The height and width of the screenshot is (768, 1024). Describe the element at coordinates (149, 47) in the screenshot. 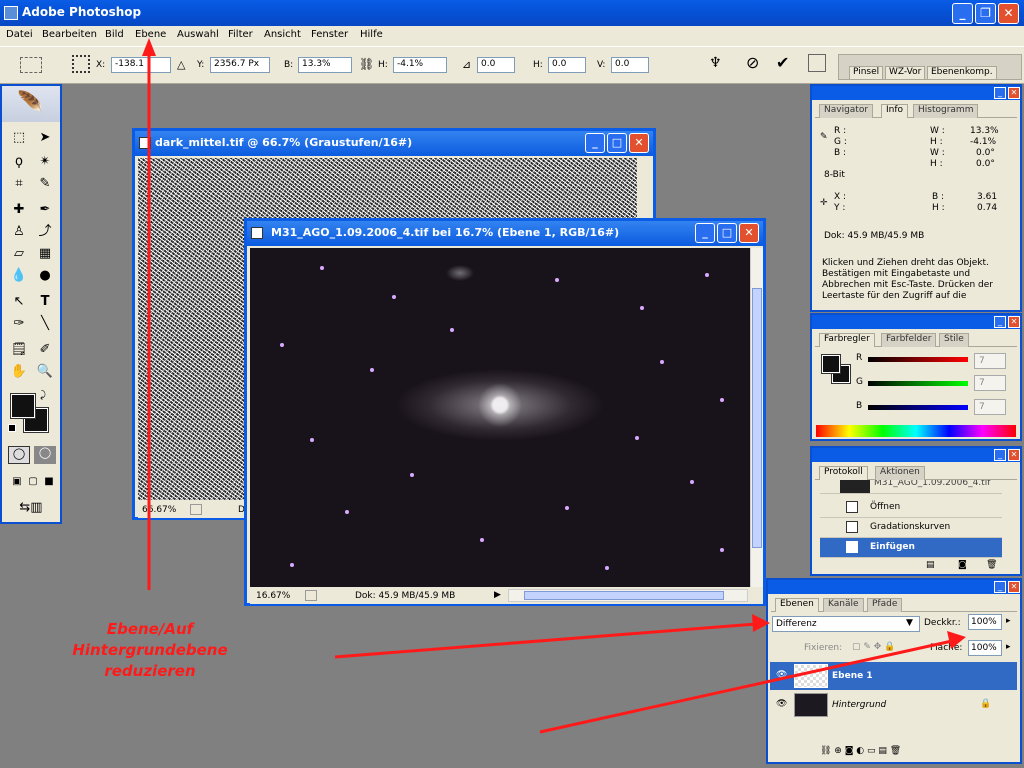

I see `arrowhead-ebene-menu` at that location.